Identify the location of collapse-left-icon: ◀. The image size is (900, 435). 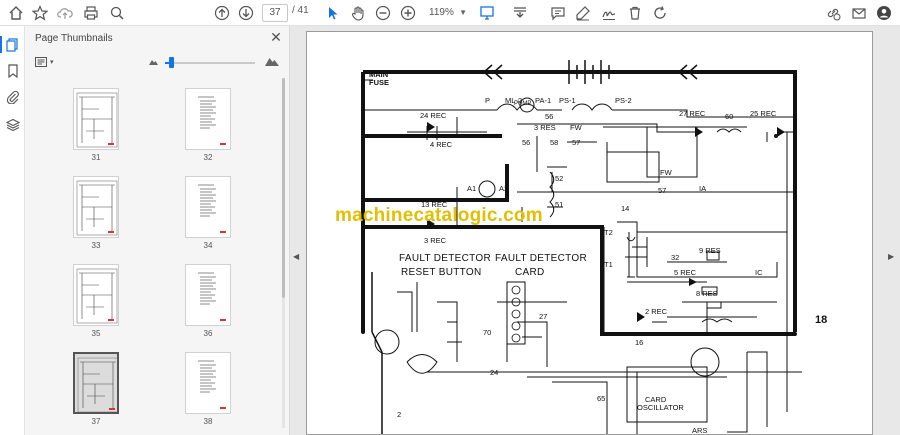
(296, 256).